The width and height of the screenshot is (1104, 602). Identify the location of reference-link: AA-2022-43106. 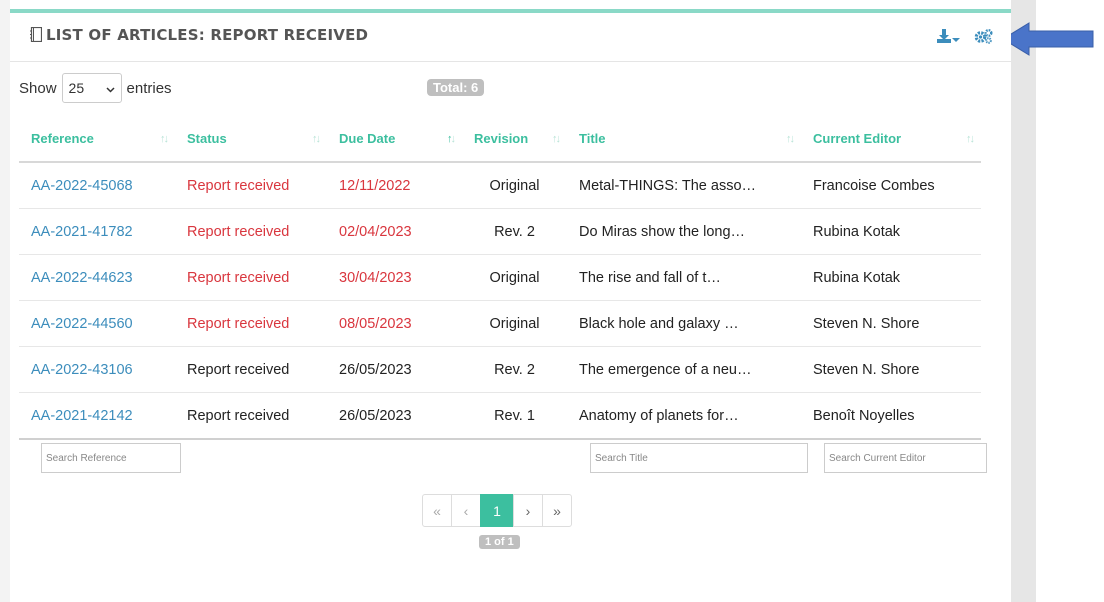
(82, 370).